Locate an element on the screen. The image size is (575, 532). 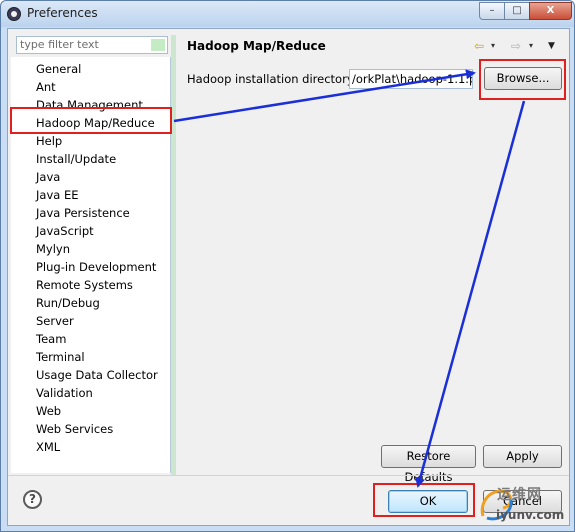
site-watermark: 运维网 iyunv.com is located at coordinates (525, 507).